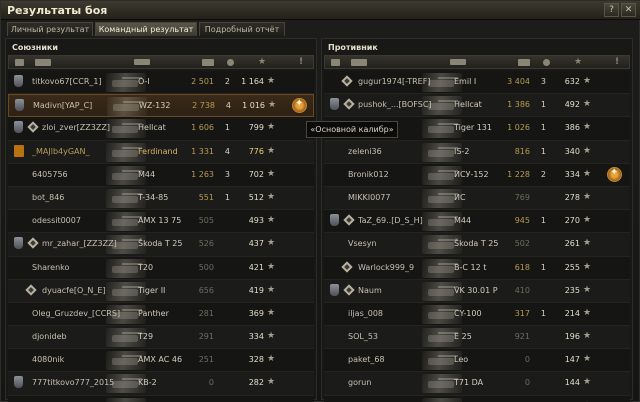 Image resolution: width=640 pixels, height=402 pixels. Describe the element at coordinates (161, 291) in the screenshot. I see `player-row: dyuacfe[O_N_E] Tiger II 656 419 ★` at that location.